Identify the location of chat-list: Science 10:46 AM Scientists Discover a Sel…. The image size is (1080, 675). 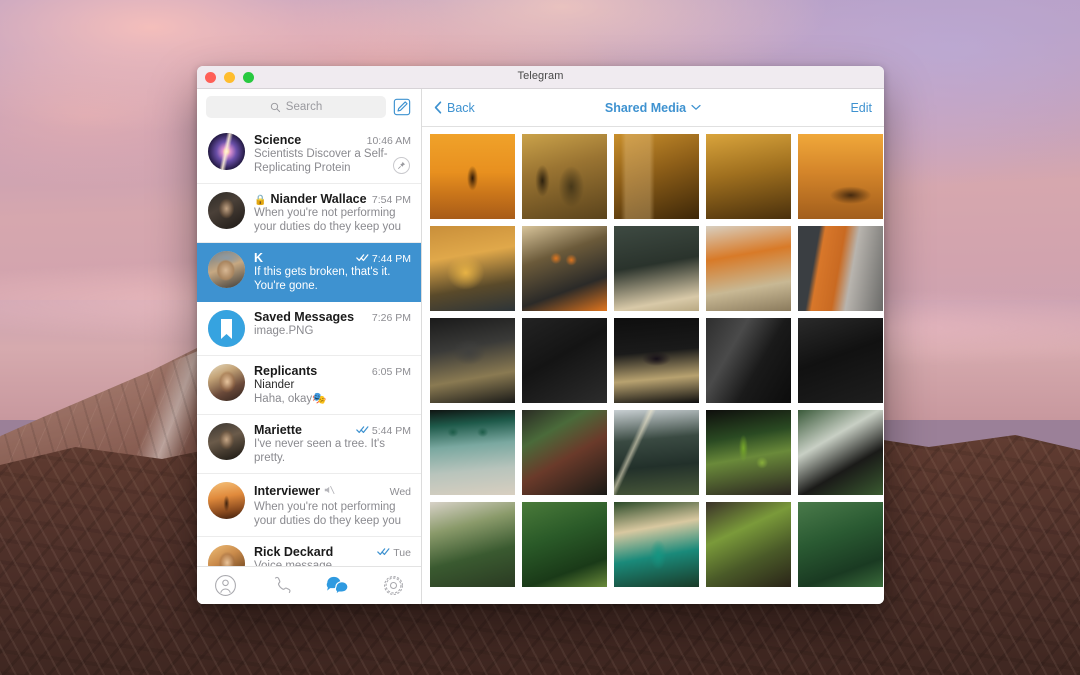
(309, 345).